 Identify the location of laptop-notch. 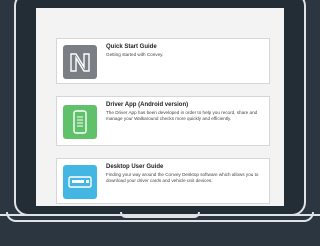
(160, 215).